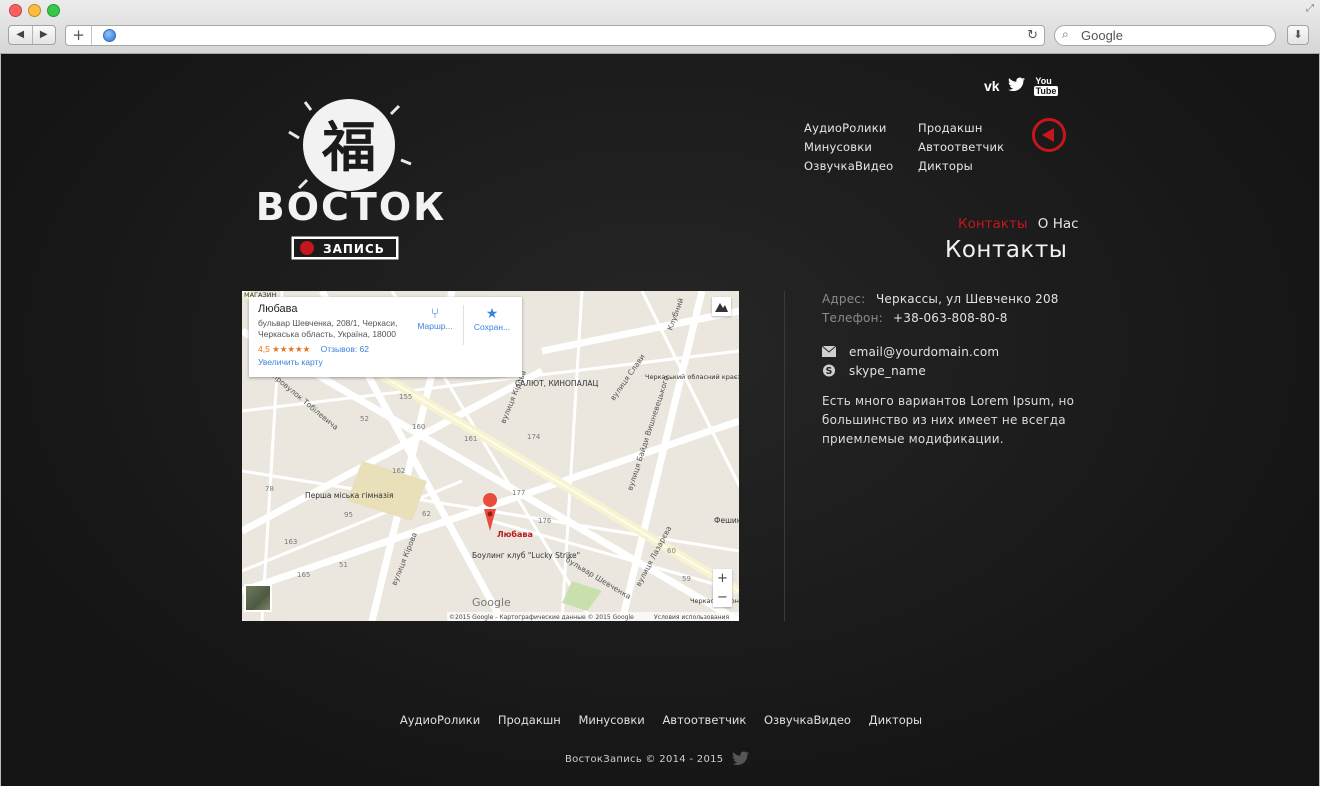  I want to click on nav-item-production: Продакшн, so click(968, 128).